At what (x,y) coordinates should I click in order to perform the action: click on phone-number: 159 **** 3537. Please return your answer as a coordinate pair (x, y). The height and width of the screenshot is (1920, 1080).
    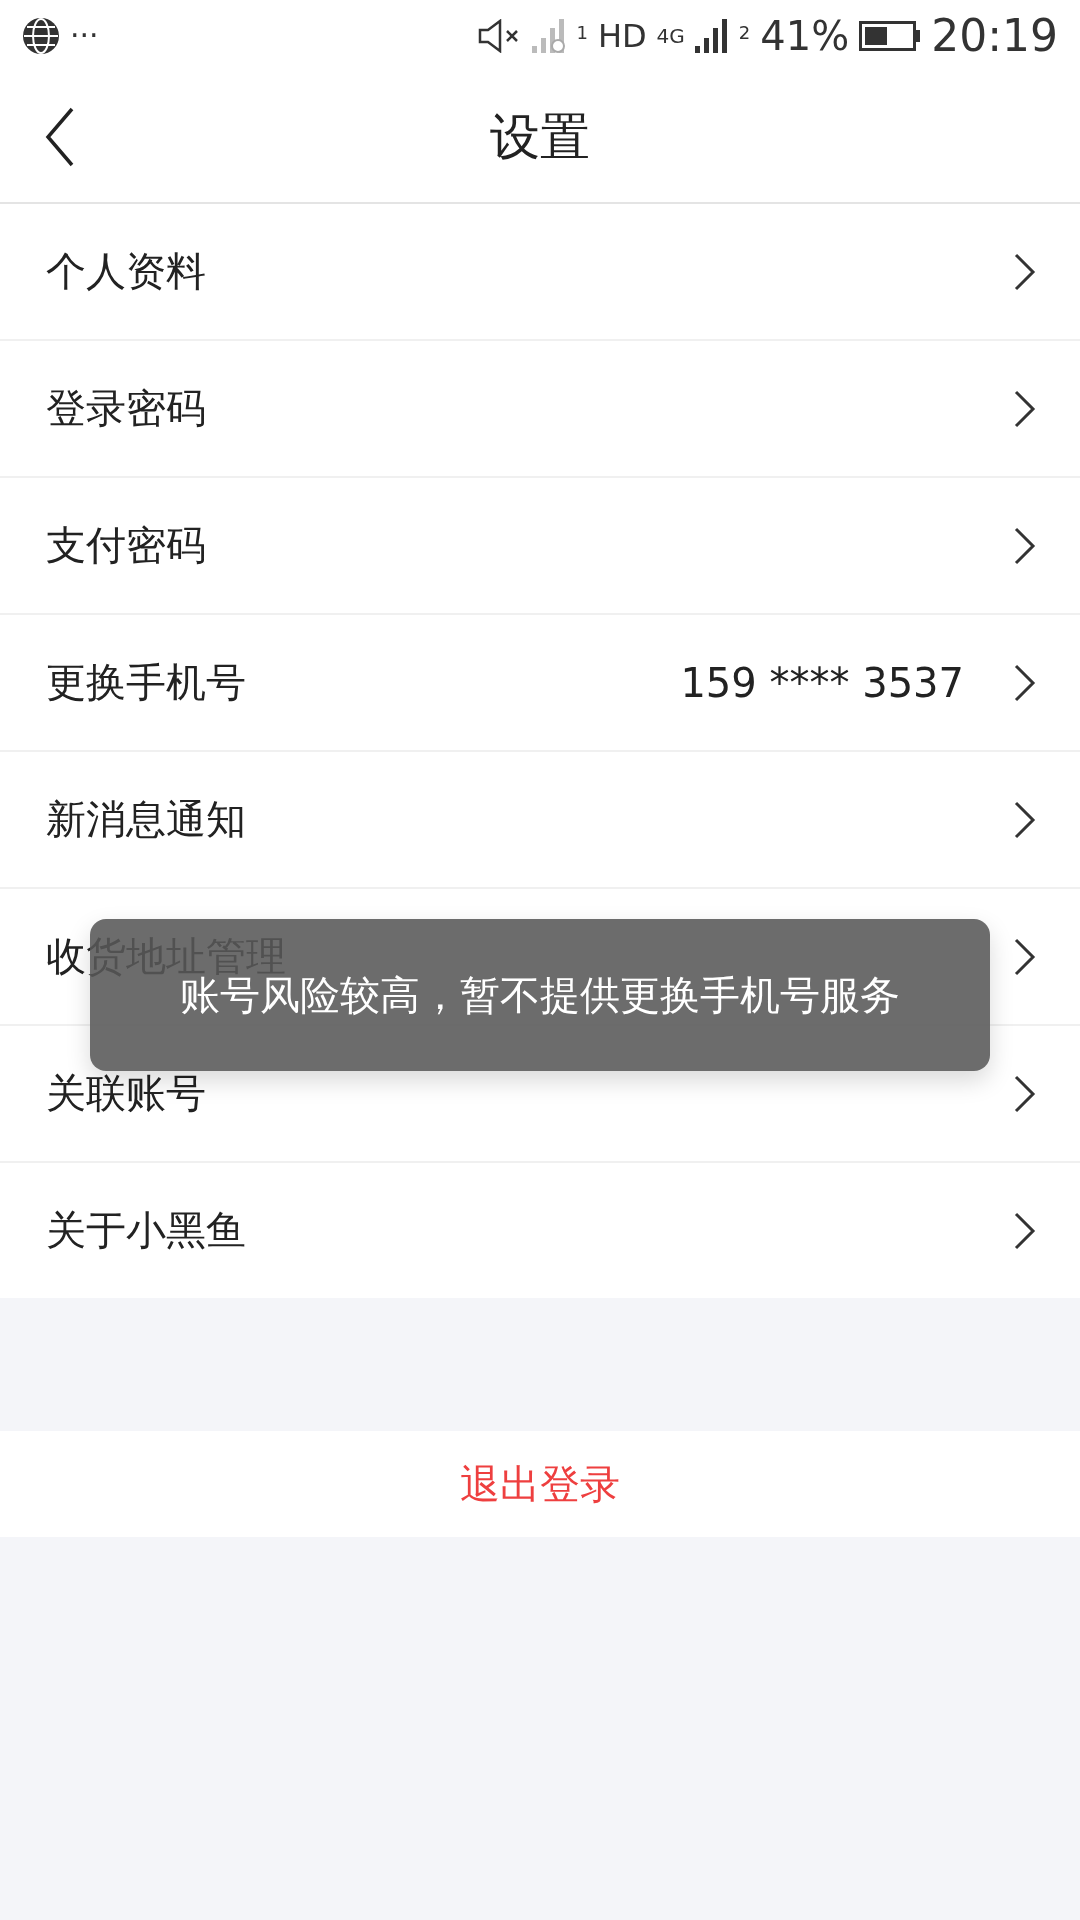
    Looking at the image, I should click on (822, 682).